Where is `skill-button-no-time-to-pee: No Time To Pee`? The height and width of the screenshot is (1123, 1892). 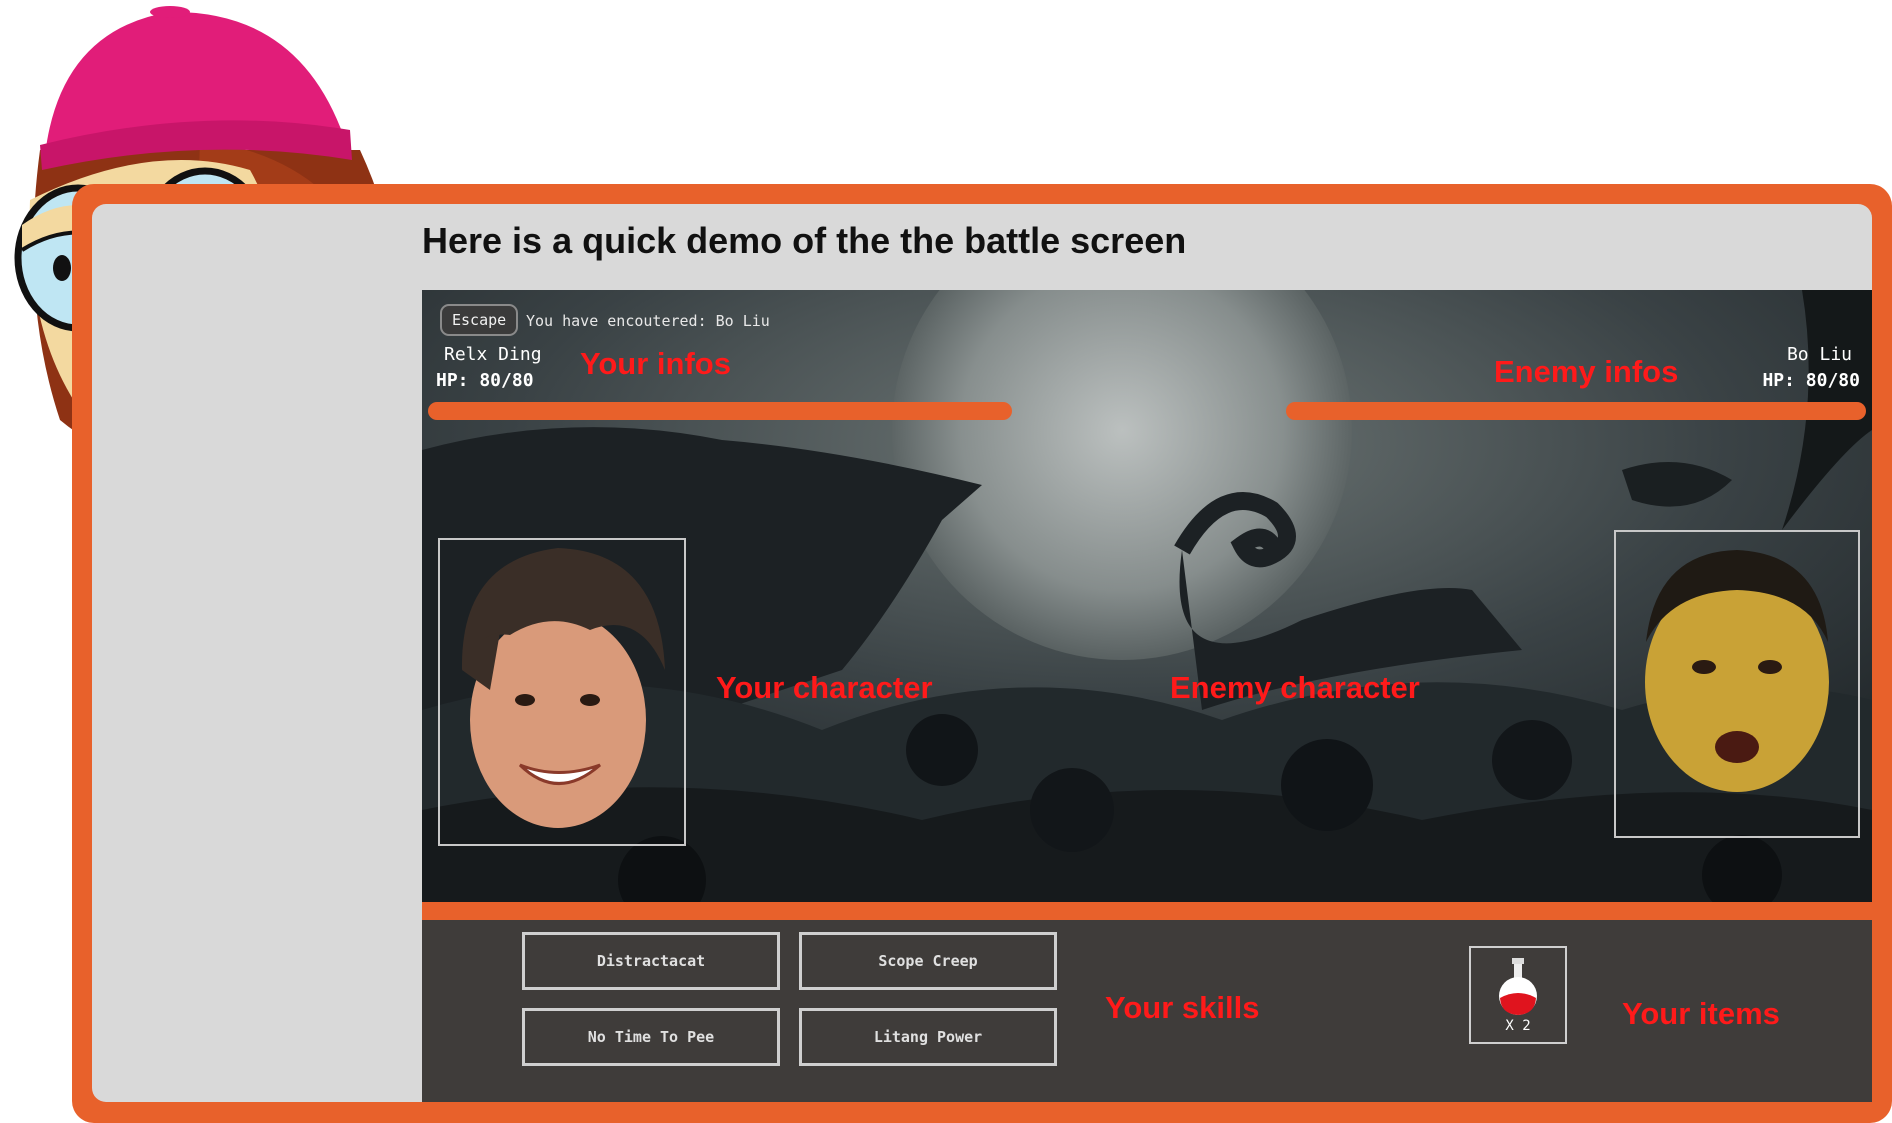 skill-button-no-time-to-pee: No Time To Pee is located at coordinates (651, 1037).